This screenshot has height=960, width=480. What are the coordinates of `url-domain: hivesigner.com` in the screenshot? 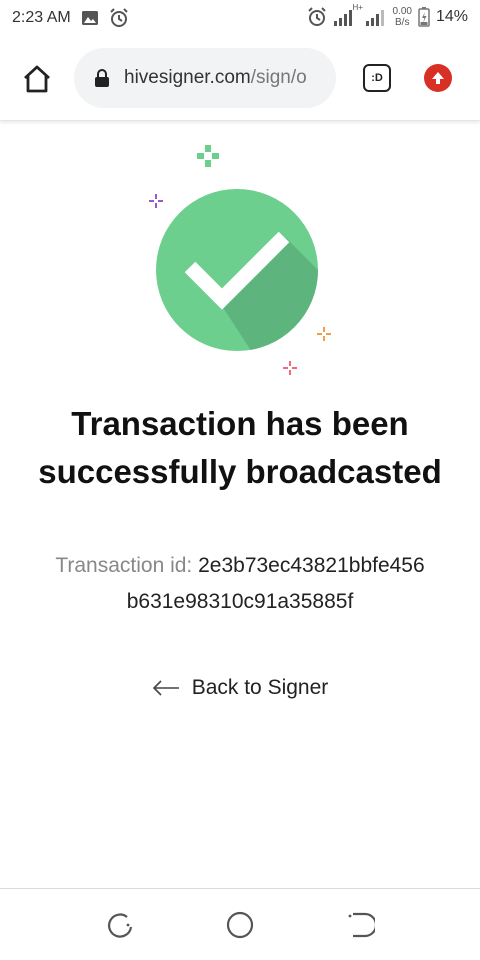 It's located at (187, 77).